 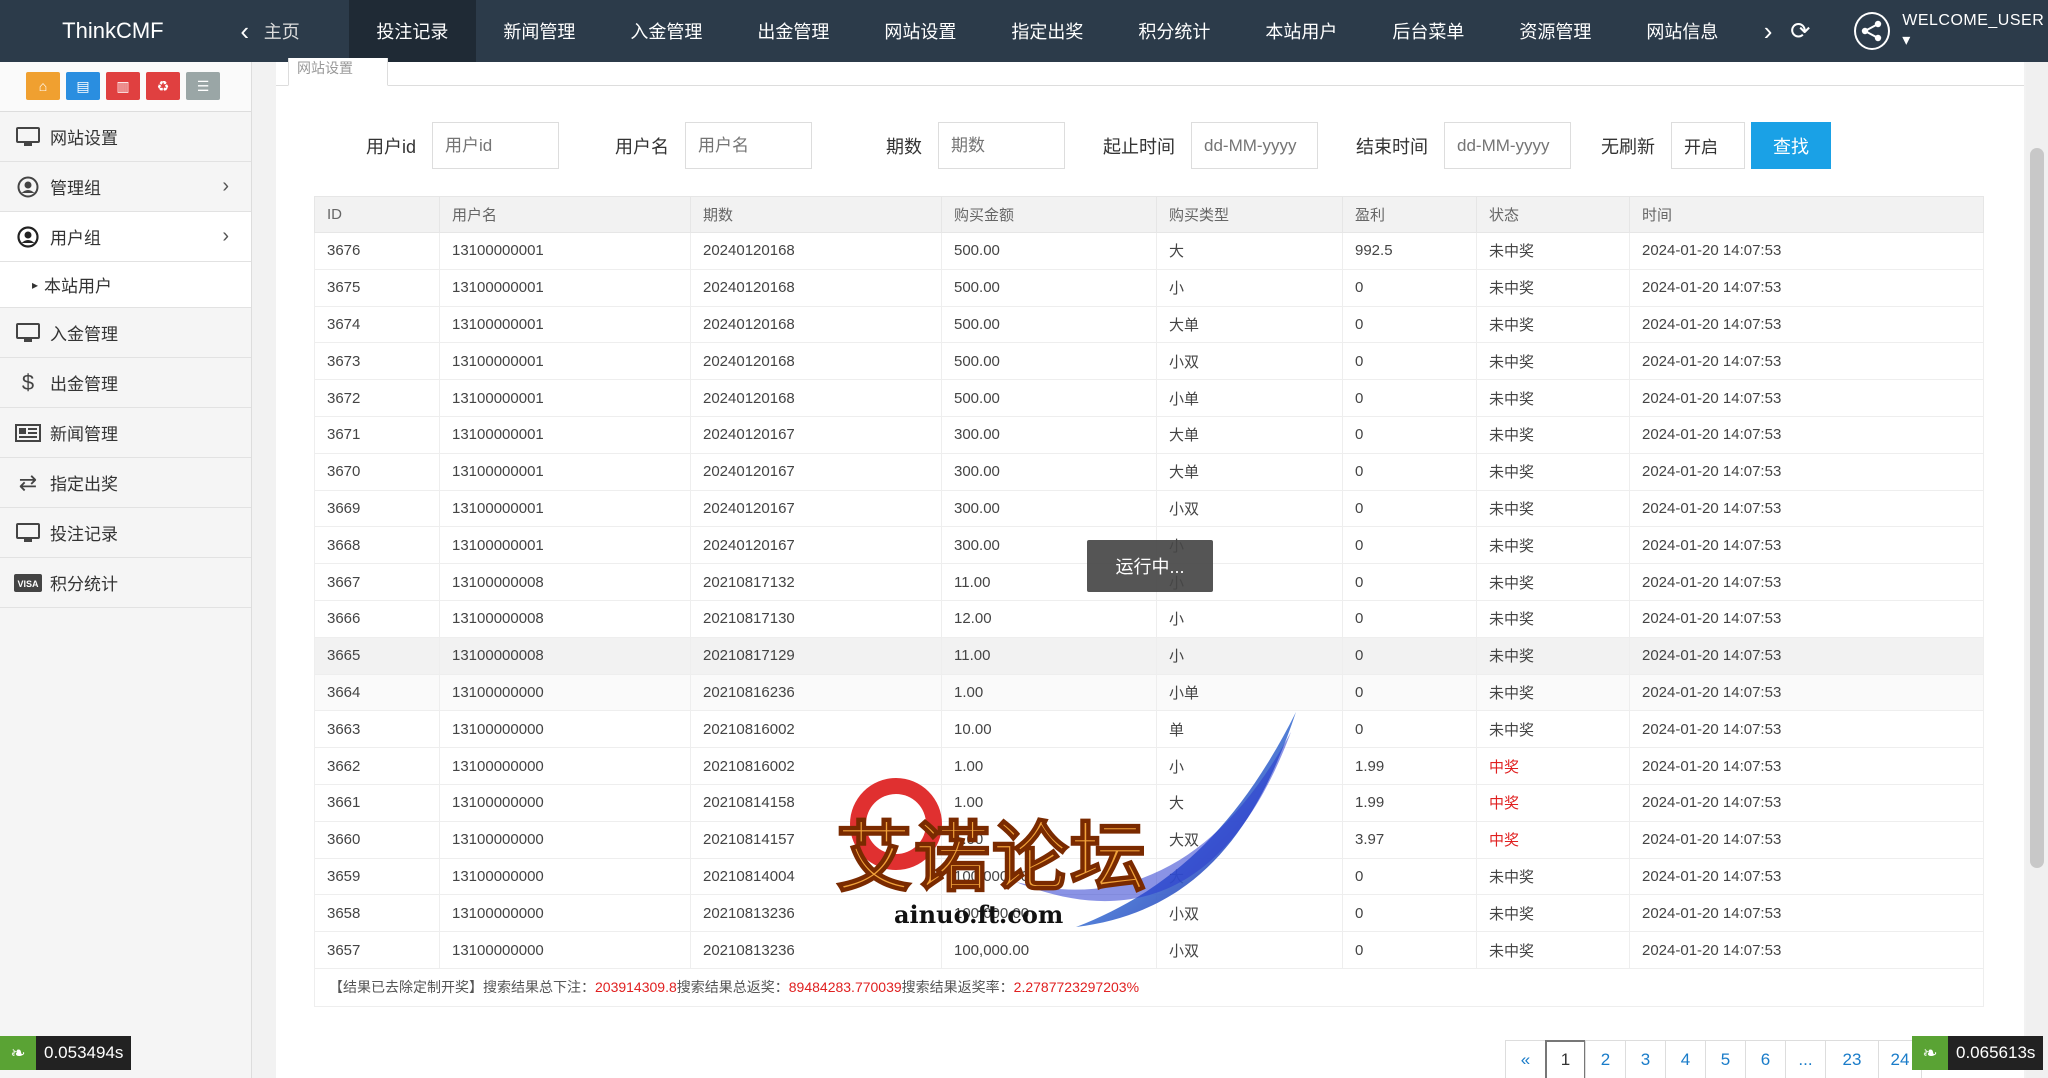 What do you see at coordinates (1049, 214) in the screenshot?
I see `col-amount: 购买金额` at bounding box center [1049, 214].